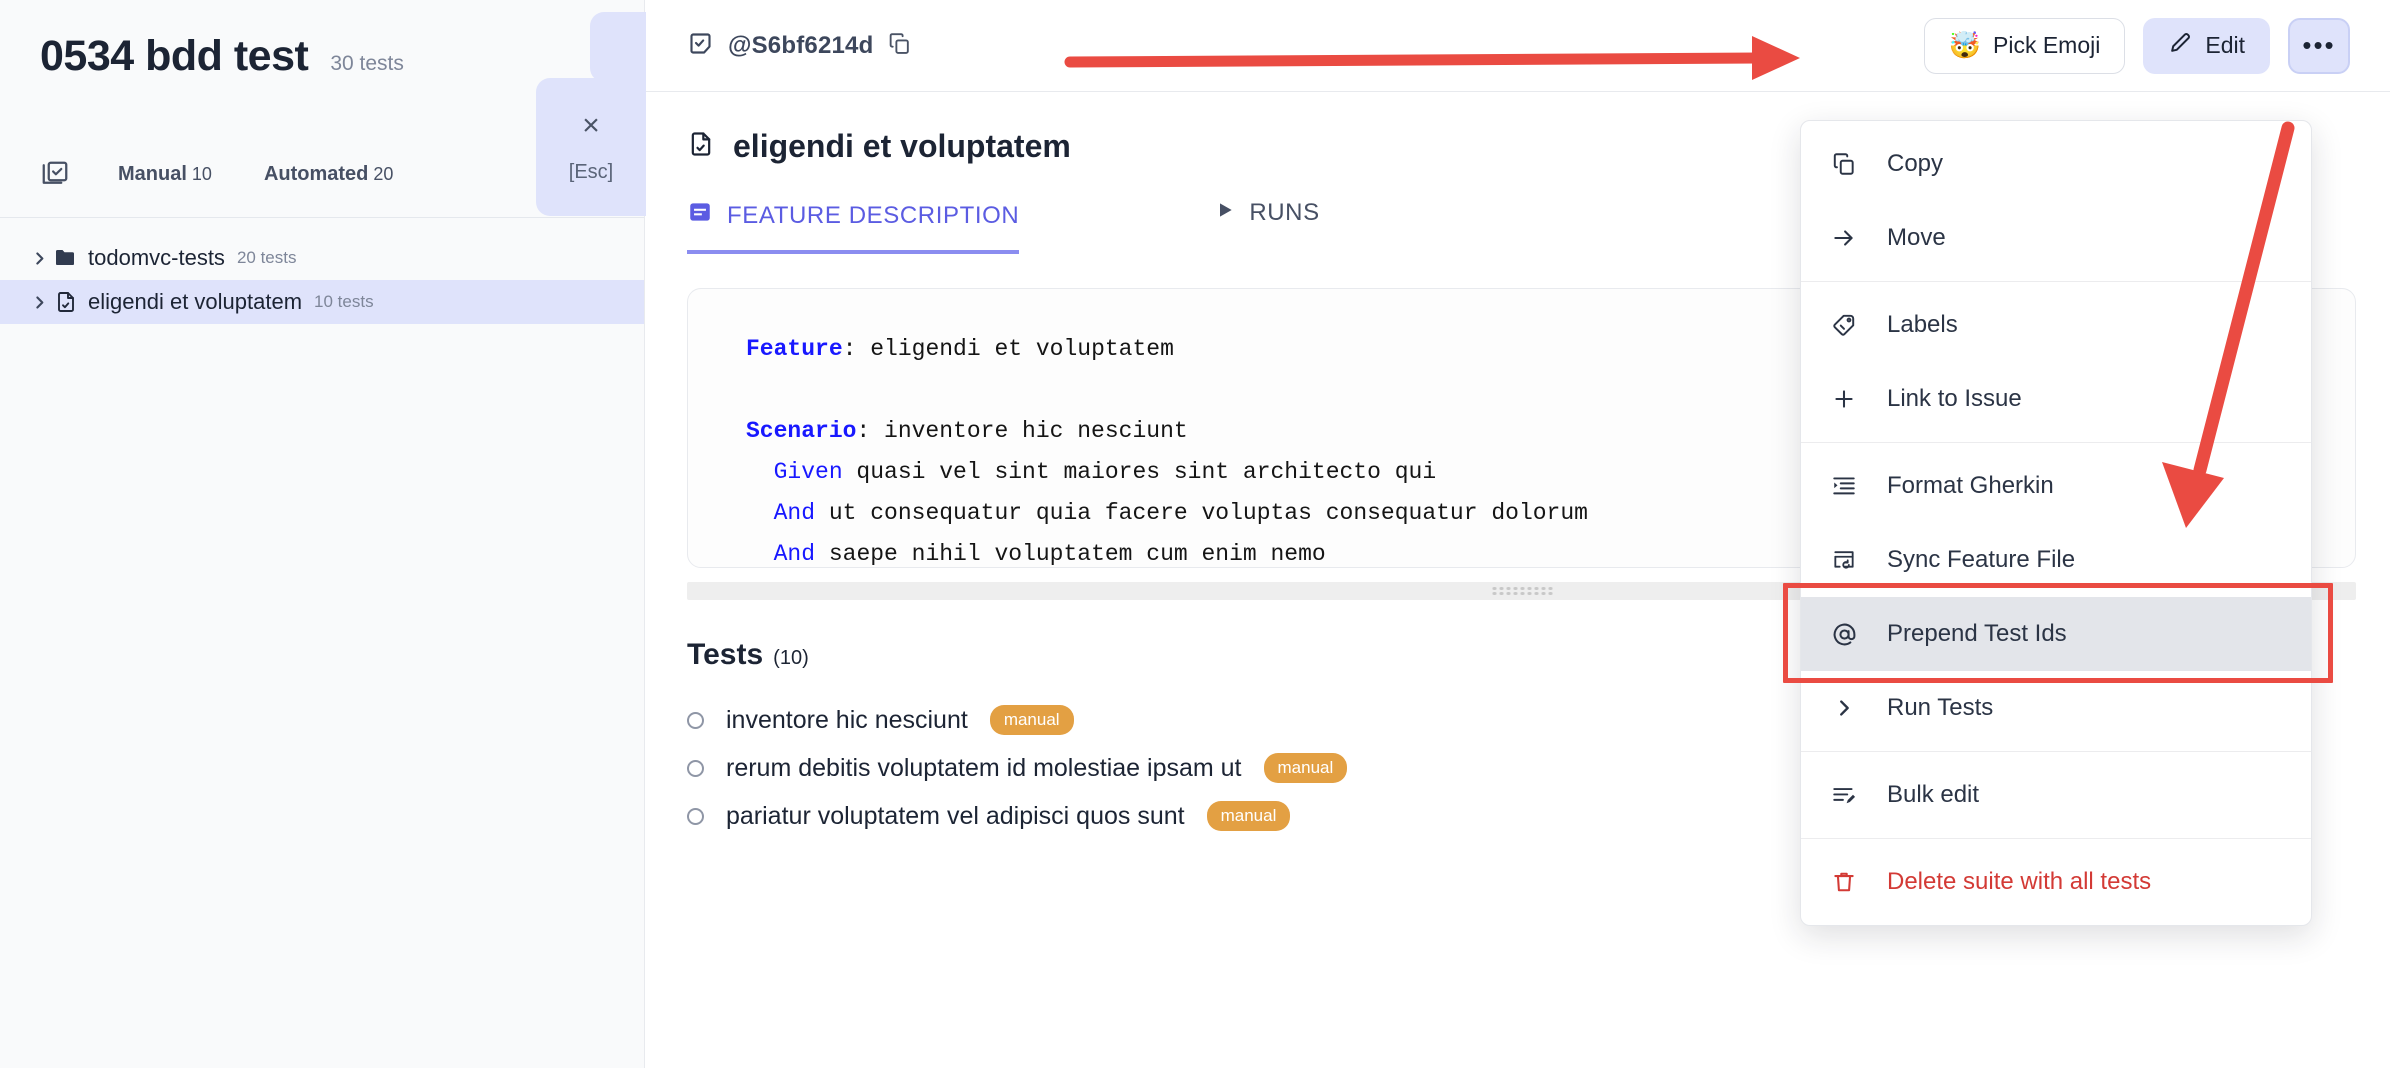 The image size is (2390, 1068). What do you see at coordinates (1844, 486) in the screenshot?
I see `format-indent-icon` at bounding box center [1844, 486].